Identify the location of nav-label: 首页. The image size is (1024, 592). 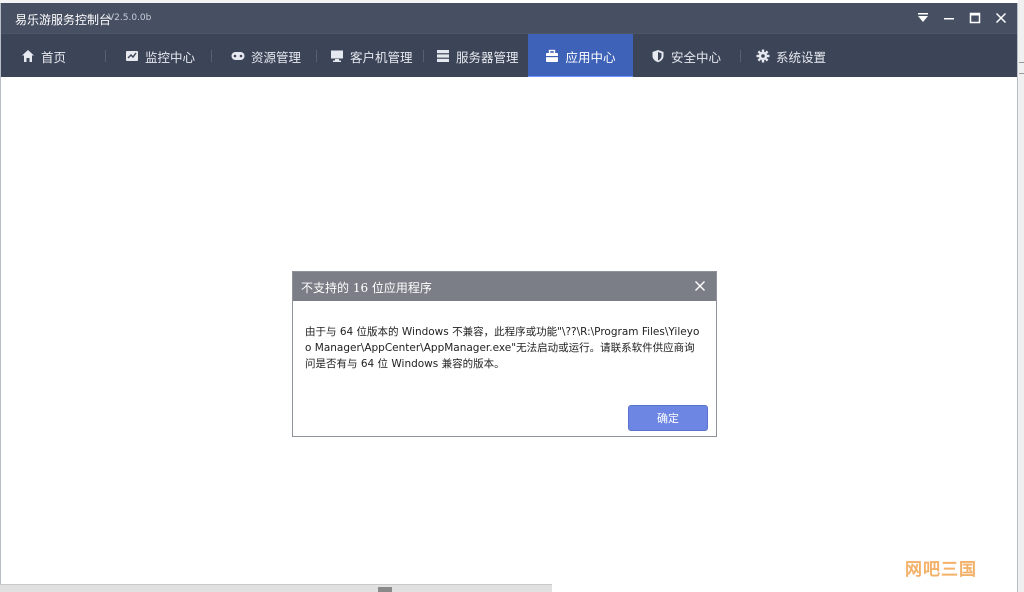
(54, 57).